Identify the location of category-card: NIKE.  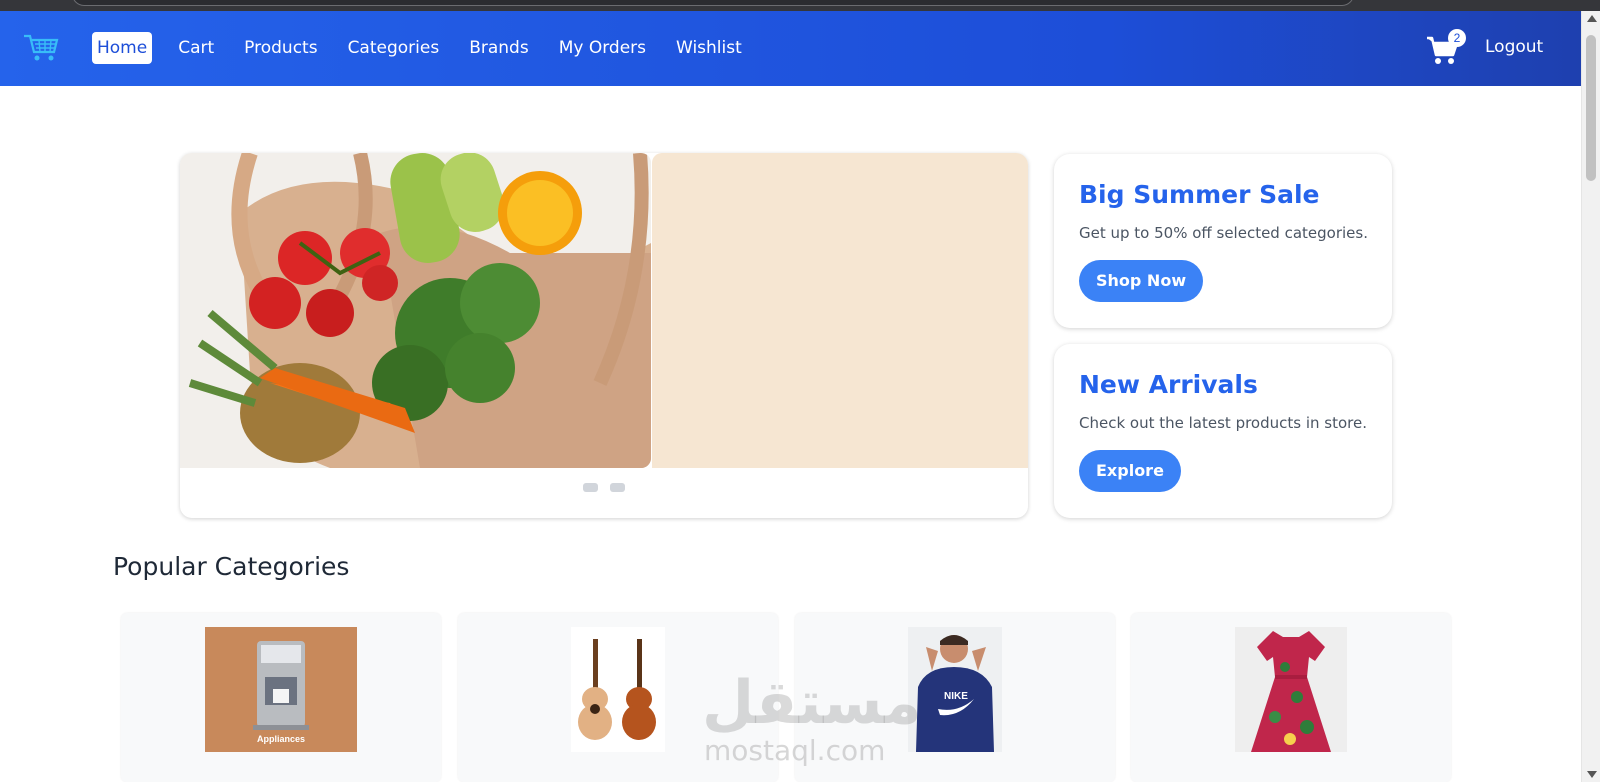
(955, 697).